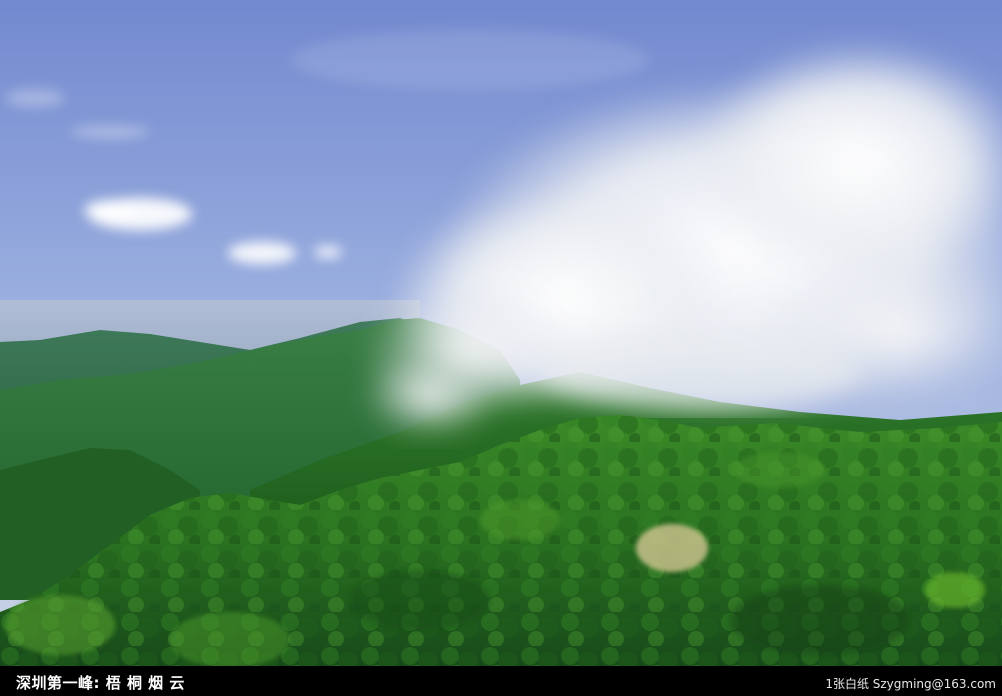  What do you see at coordinates (910, 684) in the screenshot?
I see `photo-credit: 1张白纸 Szygming@163.com` at bounding box center [910, 684].